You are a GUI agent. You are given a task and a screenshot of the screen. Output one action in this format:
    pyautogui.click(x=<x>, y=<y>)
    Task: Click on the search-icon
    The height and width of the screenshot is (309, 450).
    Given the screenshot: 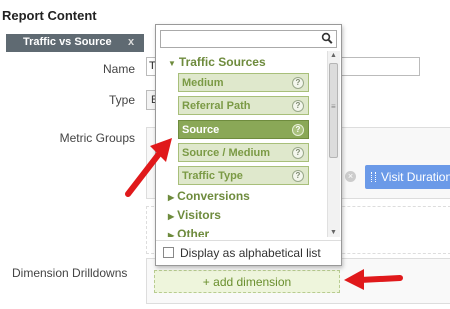 What is the action you would take?
    pyautogui.click(x=327, y=38)
    